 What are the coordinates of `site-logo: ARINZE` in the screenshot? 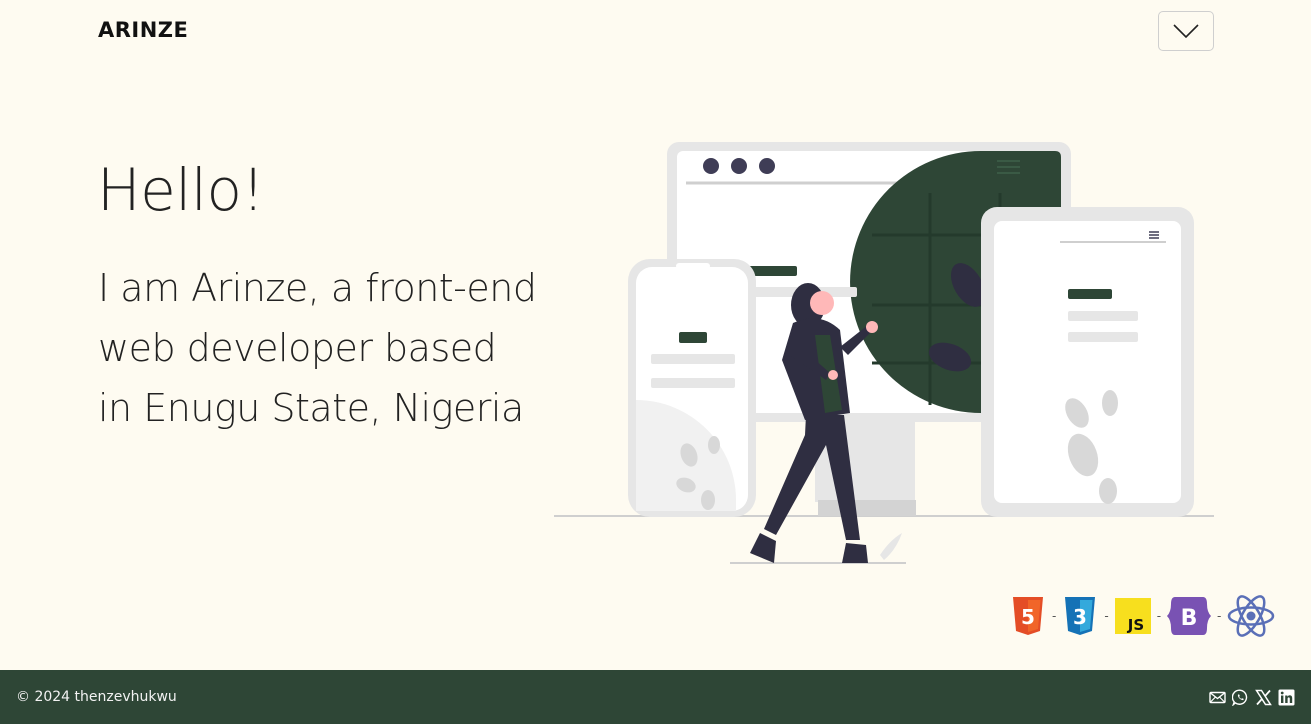 It's located at (143, 30).